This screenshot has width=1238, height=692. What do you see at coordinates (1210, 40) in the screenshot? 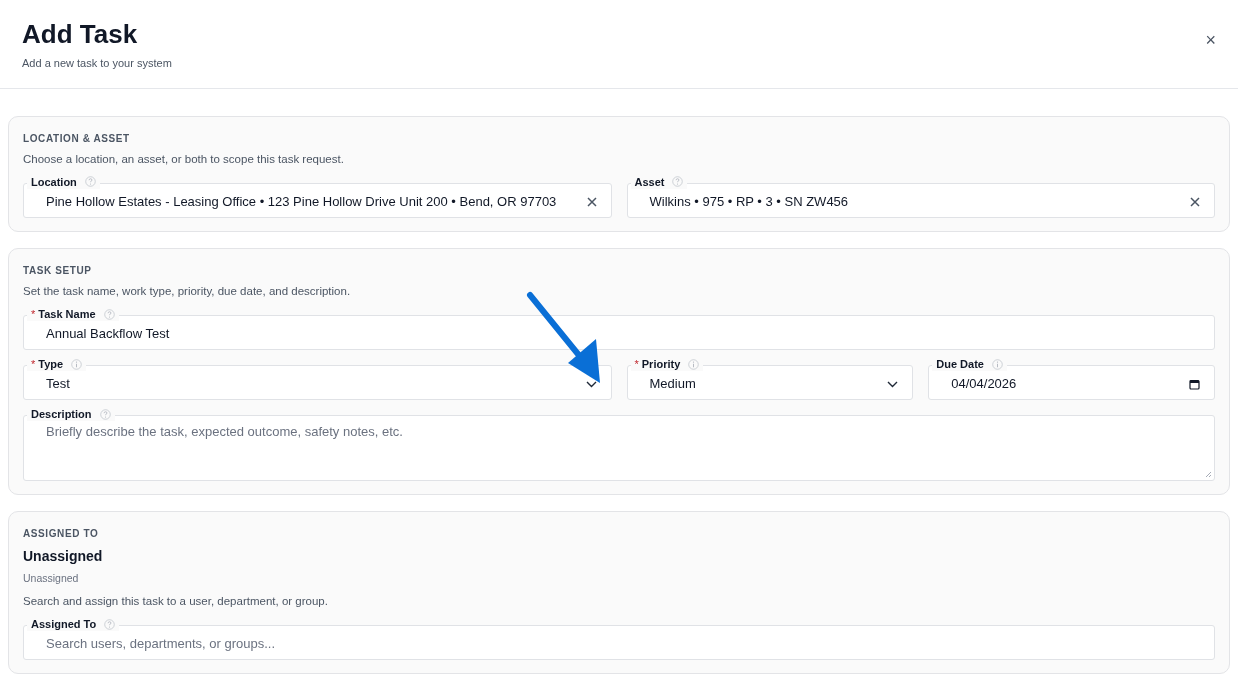
I see `close-button: ×` at bounding box center [1210, 40].